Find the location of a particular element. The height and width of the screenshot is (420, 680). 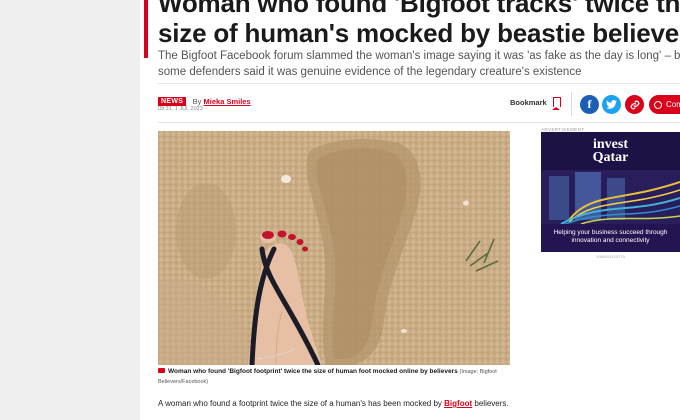

bookmark-icon is located at coordinates (556, 103).